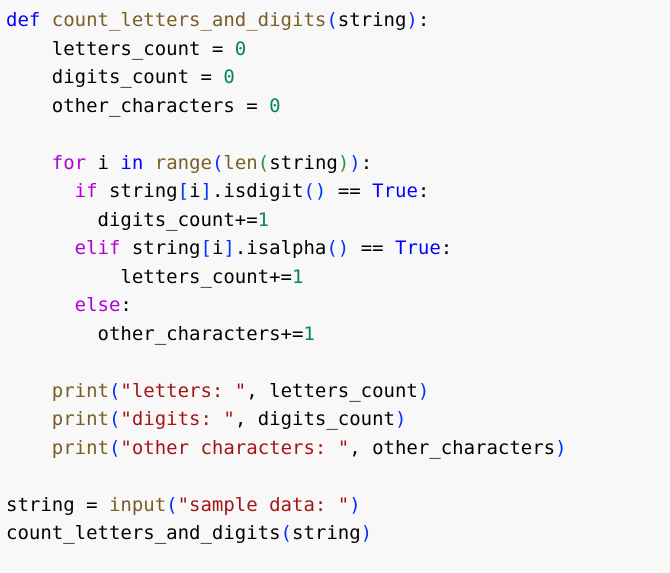  What do you see at coordinates (155, 333) in the screenshot?
I see `code-token: other_characters+=` at bounding box center [155, 333].